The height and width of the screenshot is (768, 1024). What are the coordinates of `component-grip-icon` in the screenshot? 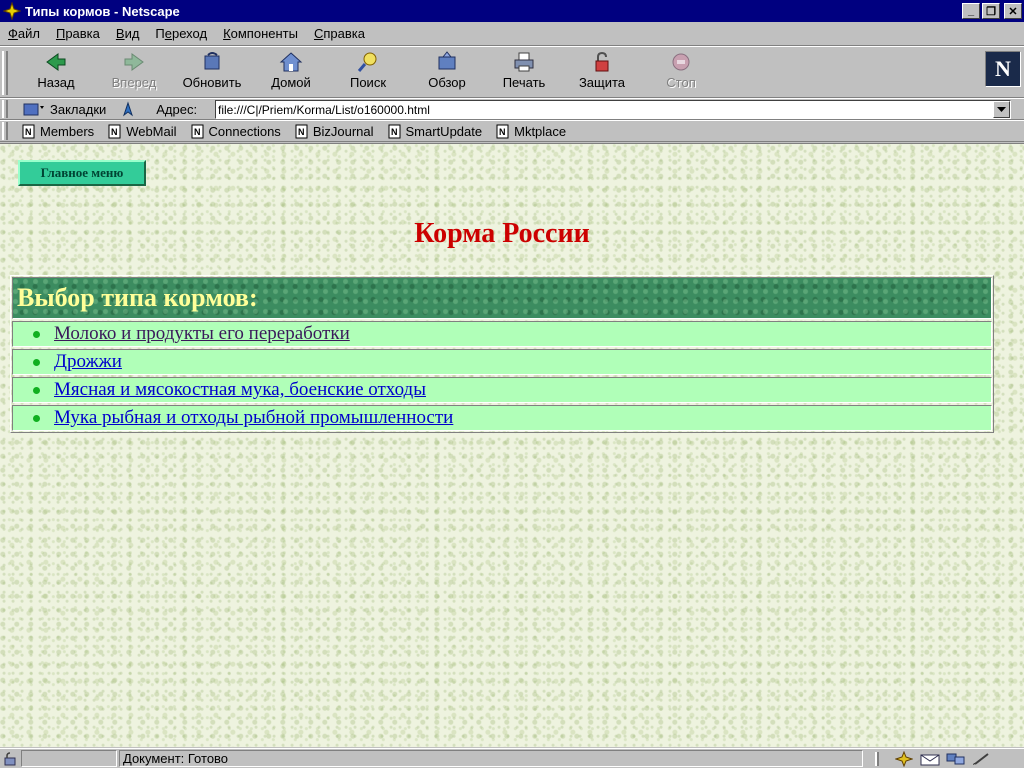 It's located at (878, 759).